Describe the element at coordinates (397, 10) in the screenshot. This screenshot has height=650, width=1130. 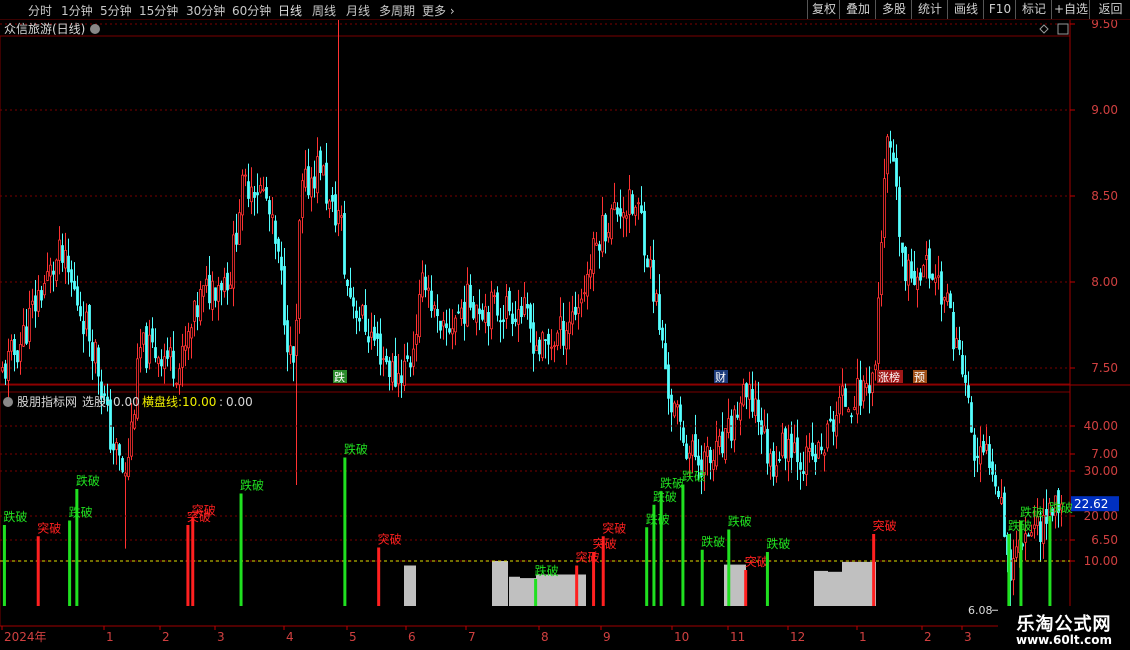
I see `period-tab-9: 多周期` at that location.